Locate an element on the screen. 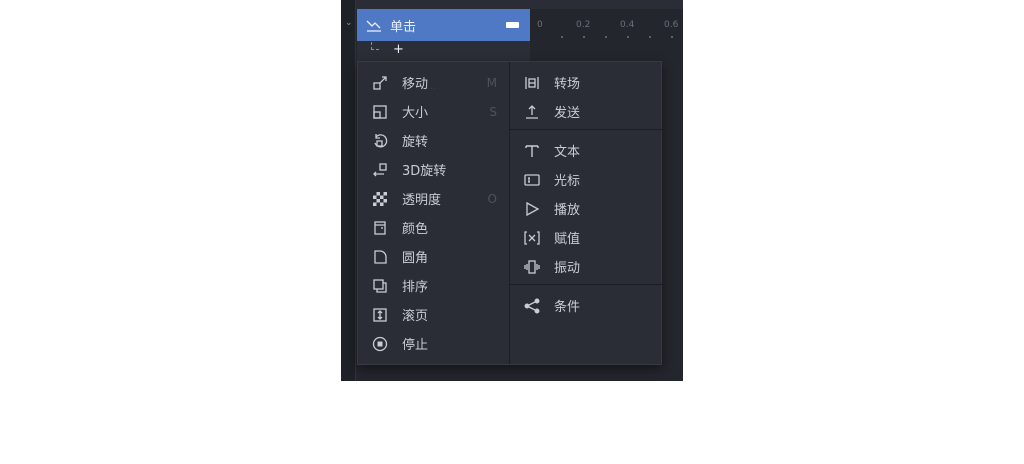  menu-item-vibrate: 振动 is located at coordinates (586, 266).